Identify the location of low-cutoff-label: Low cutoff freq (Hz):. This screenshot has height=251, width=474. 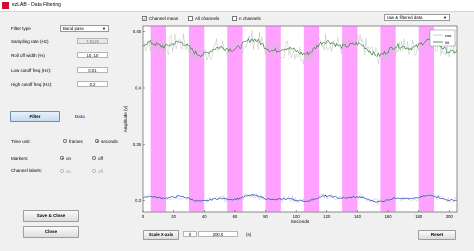
(31, 70).